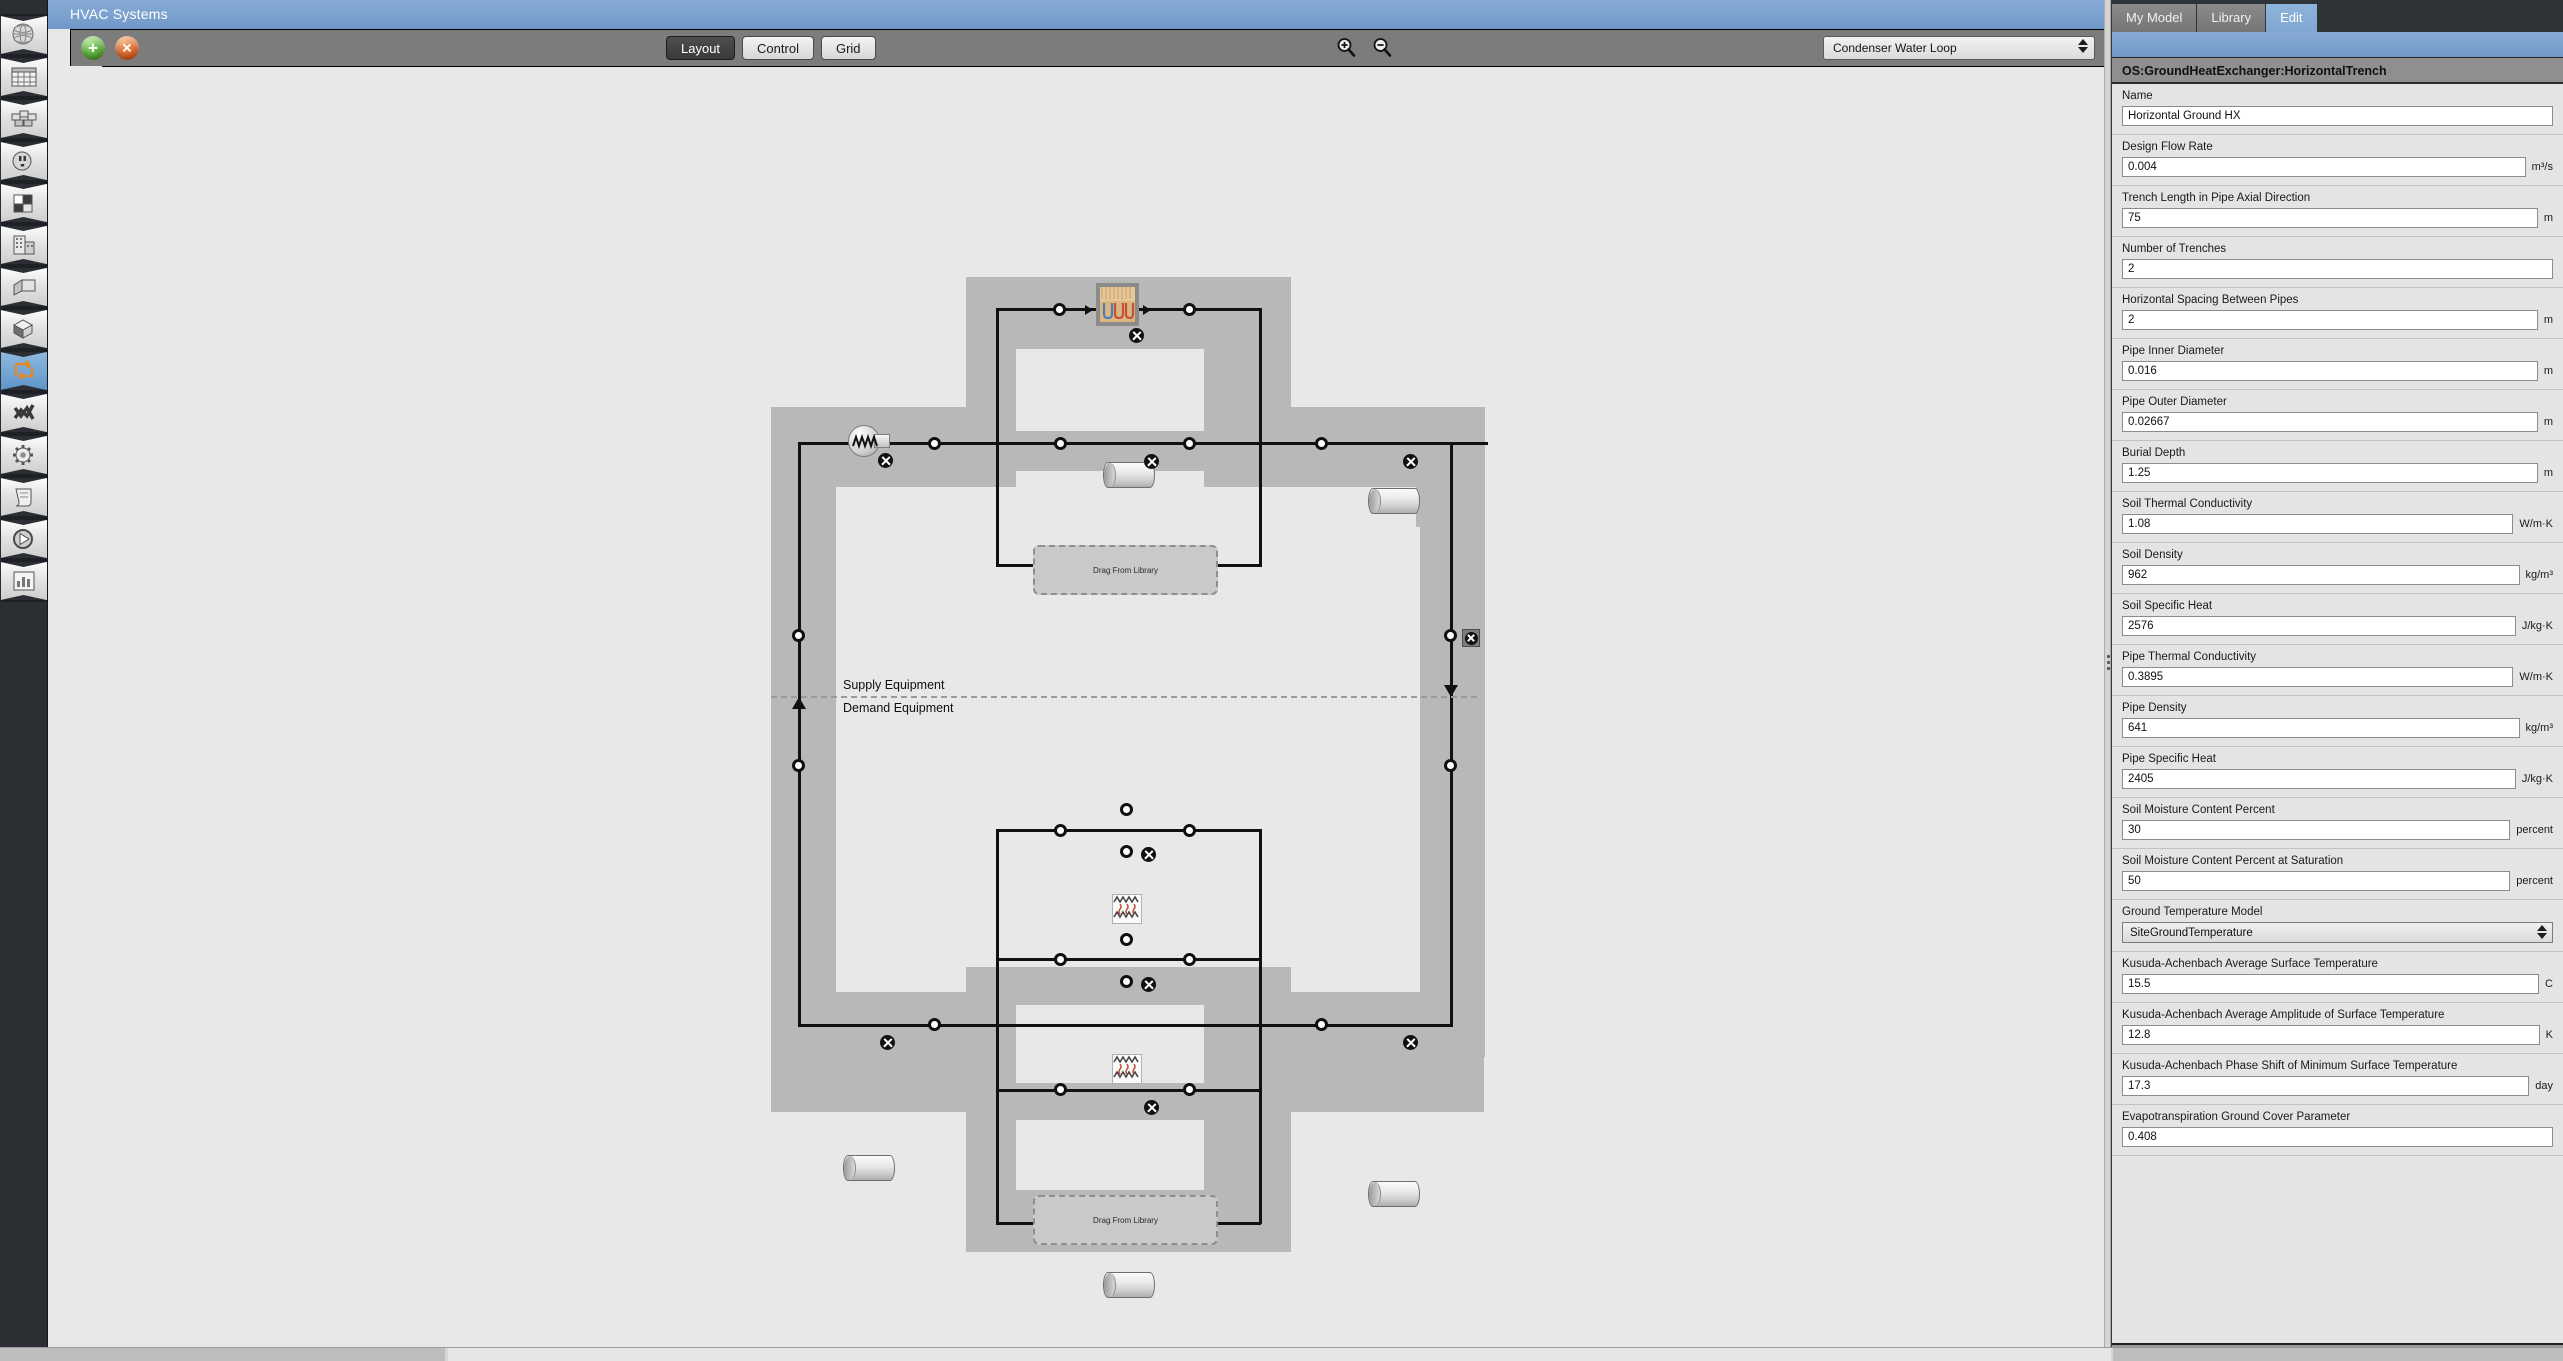  What do you see at coordinates (1189, 309) in the screenshot?
I see `node-supply-top-right` at bounding box center [1189, 309].